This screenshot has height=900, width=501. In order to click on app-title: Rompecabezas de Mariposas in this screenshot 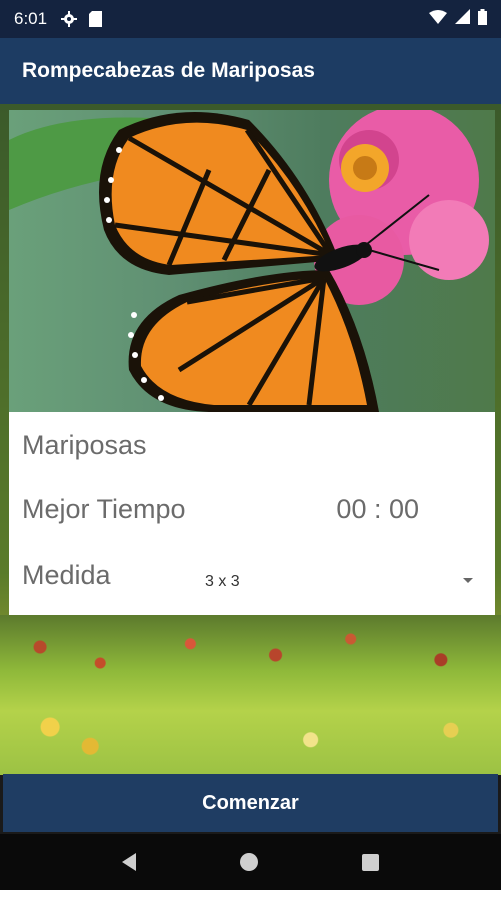, I will do `click(168, 70)`.